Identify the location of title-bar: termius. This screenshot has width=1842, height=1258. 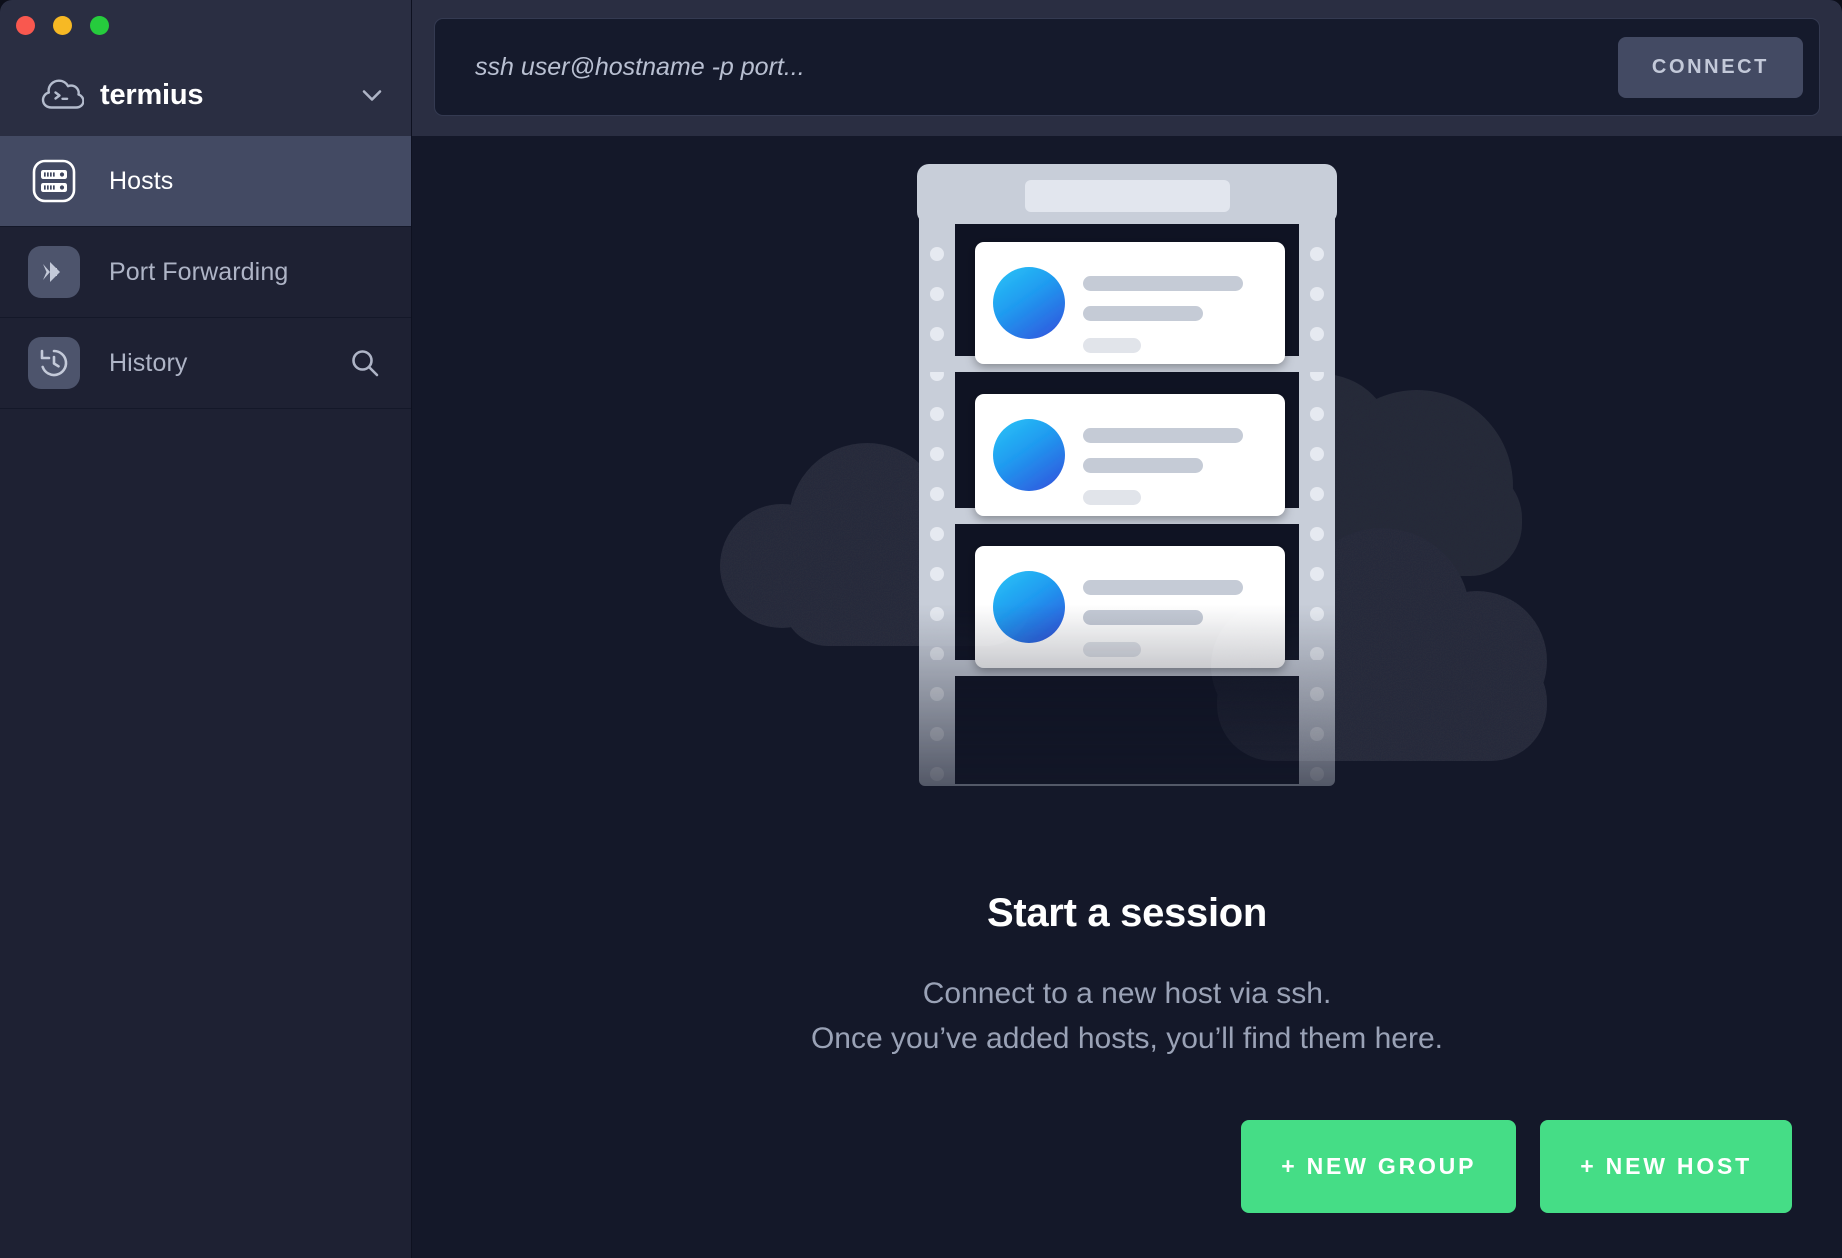
(205, 68).